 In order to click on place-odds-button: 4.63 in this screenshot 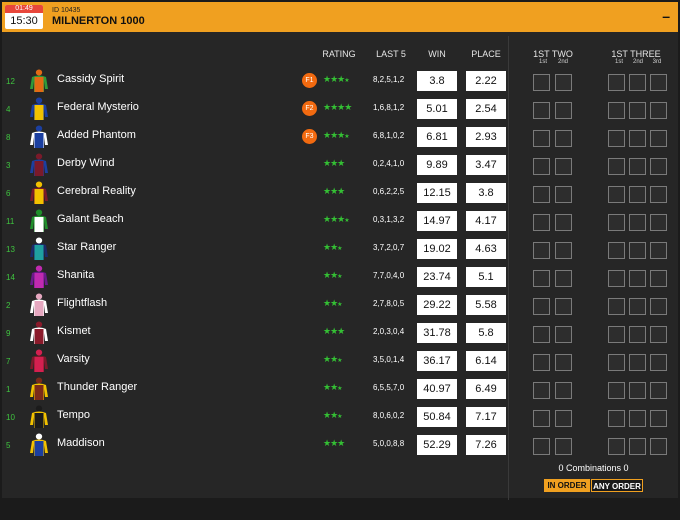, I will do `click(486, 249)`.